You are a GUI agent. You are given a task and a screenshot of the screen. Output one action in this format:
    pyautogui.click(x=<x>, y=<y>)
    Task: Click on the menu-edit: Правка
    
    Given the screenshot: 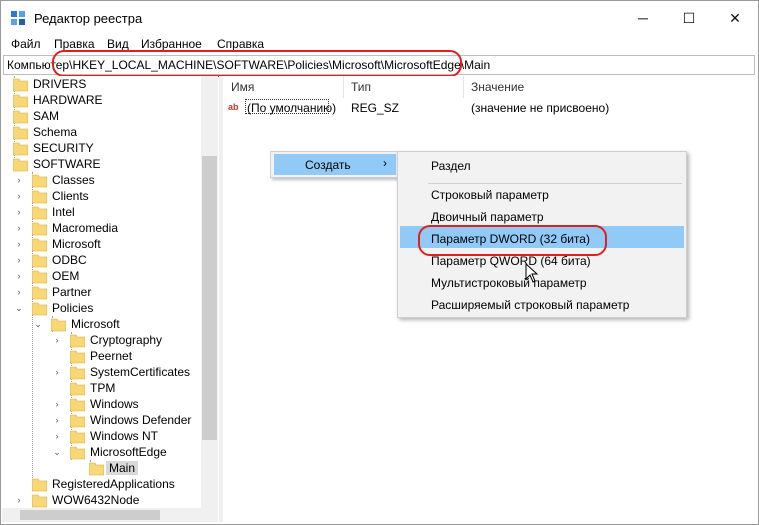 What is the action you would take?
    pyautogui.click(x=74, y=44)
    